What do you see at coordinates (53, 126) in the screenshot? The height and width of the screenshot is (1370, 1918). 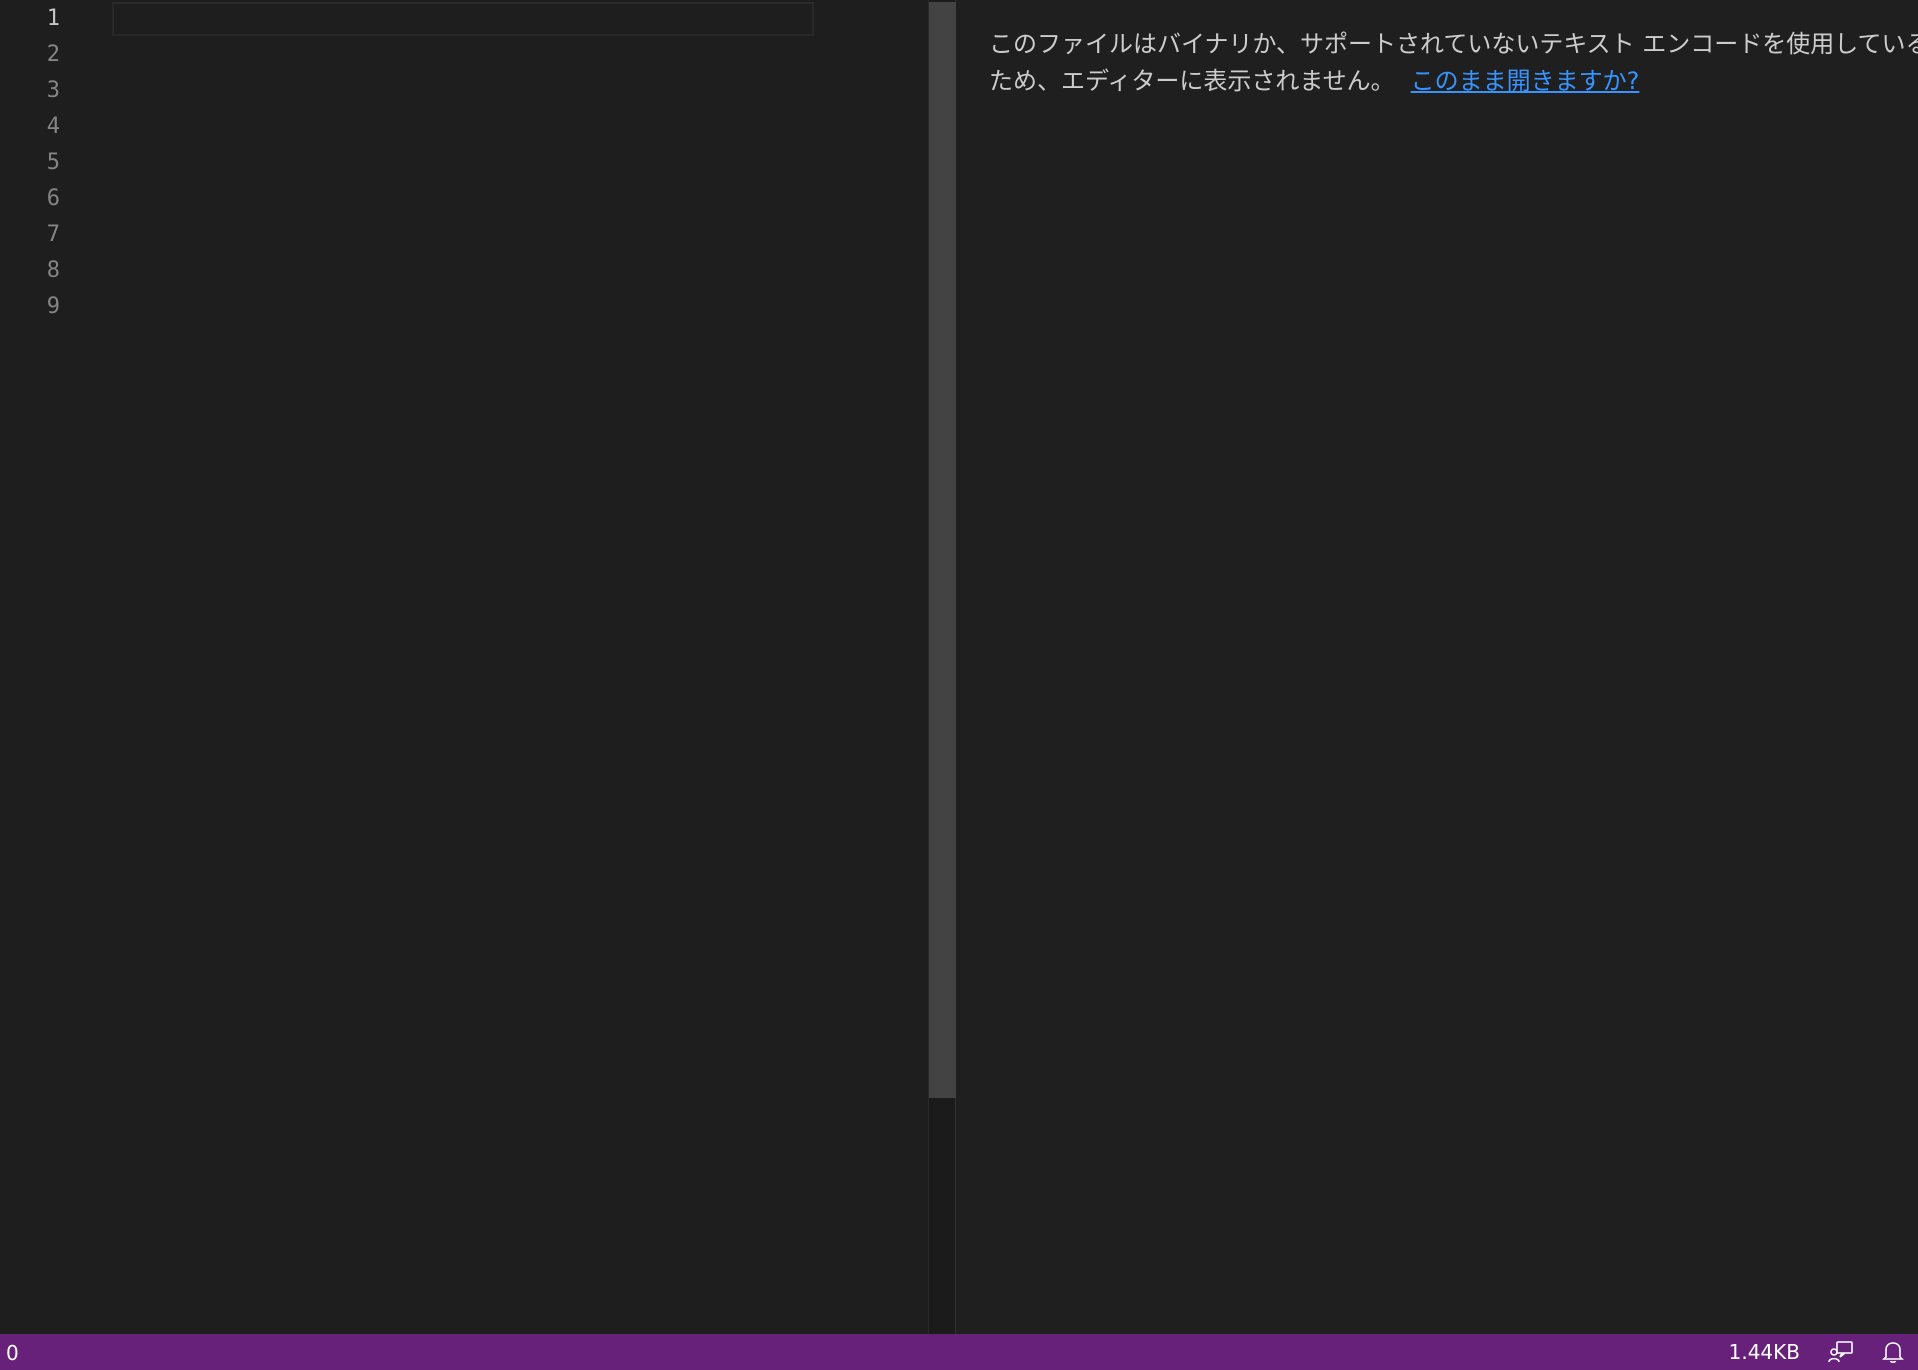 I see `line-number: 4` at bounding box center [53, 126].